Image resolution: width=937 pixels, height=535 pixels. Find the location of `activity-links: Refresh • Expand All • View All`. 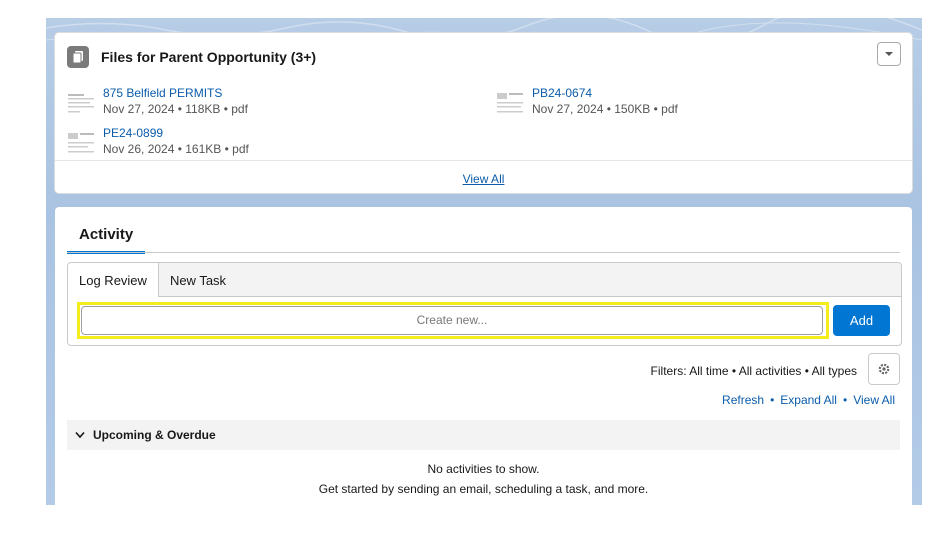

activity-links: Refresh • Expand All • View All is located at coordinates (808, 400).